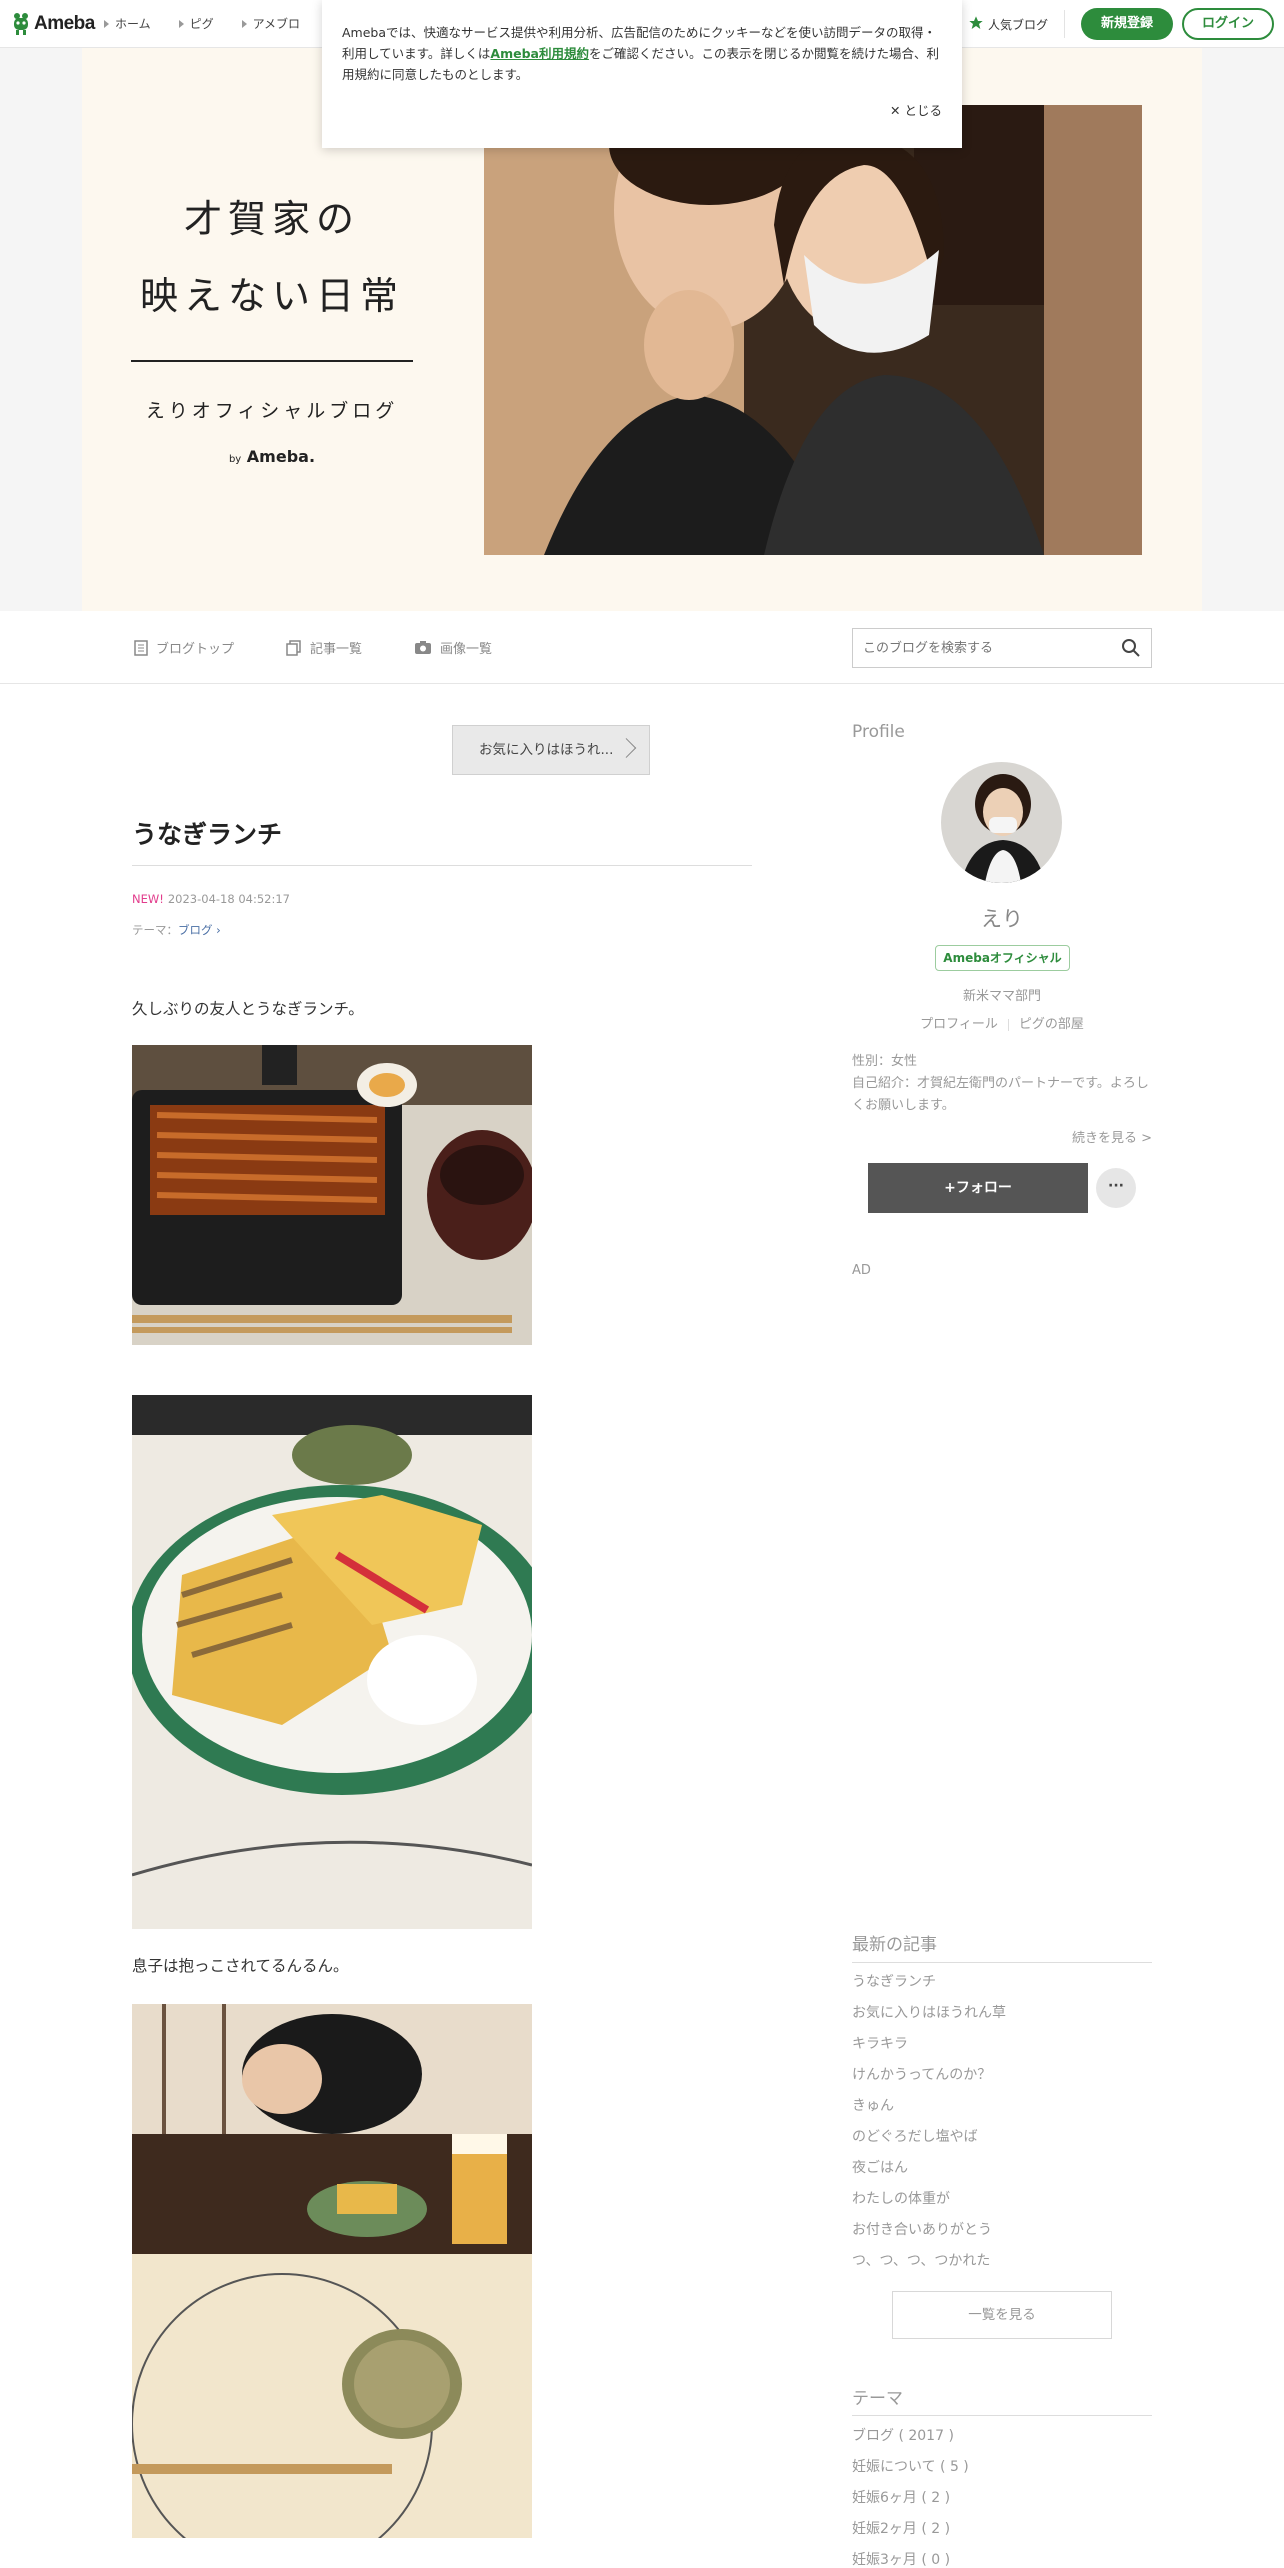 The width and height of the screenshot is (1284, 2568). What do you see at coordinates (1000, 1094) in the screenshot?
I see `profile-intro: 自己紹介：才賀紀左衛門のパートナーです。よろしくお願いします。` at bounding box center [1000, 1094].